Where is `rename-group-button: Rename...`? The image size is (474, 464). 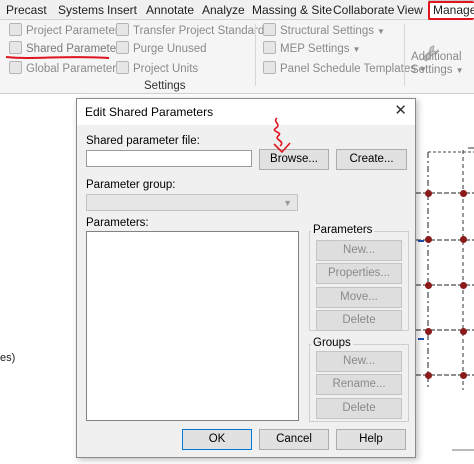
rename-group-button: Rename... is located at coordinates (359, 384).